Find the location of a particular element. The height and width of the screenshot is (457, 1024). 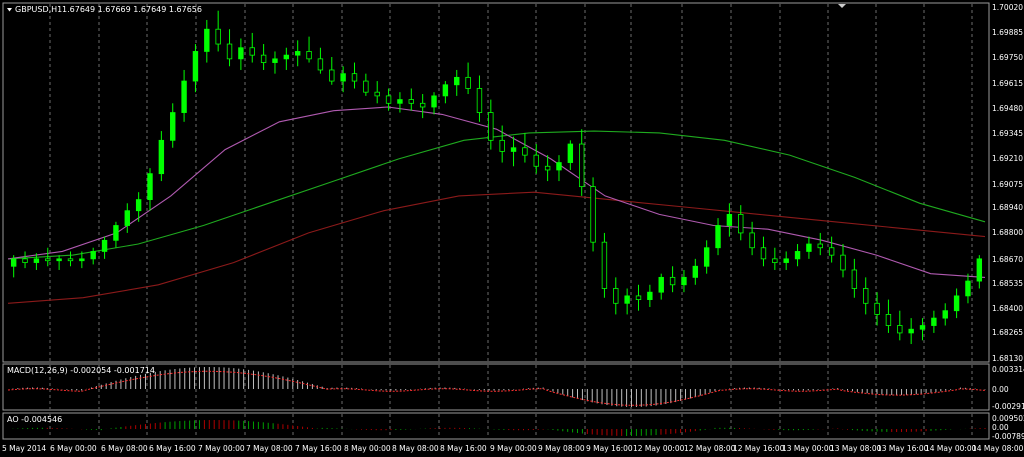

price-tick: 1.68670 is located at coordinates (1007, 259).